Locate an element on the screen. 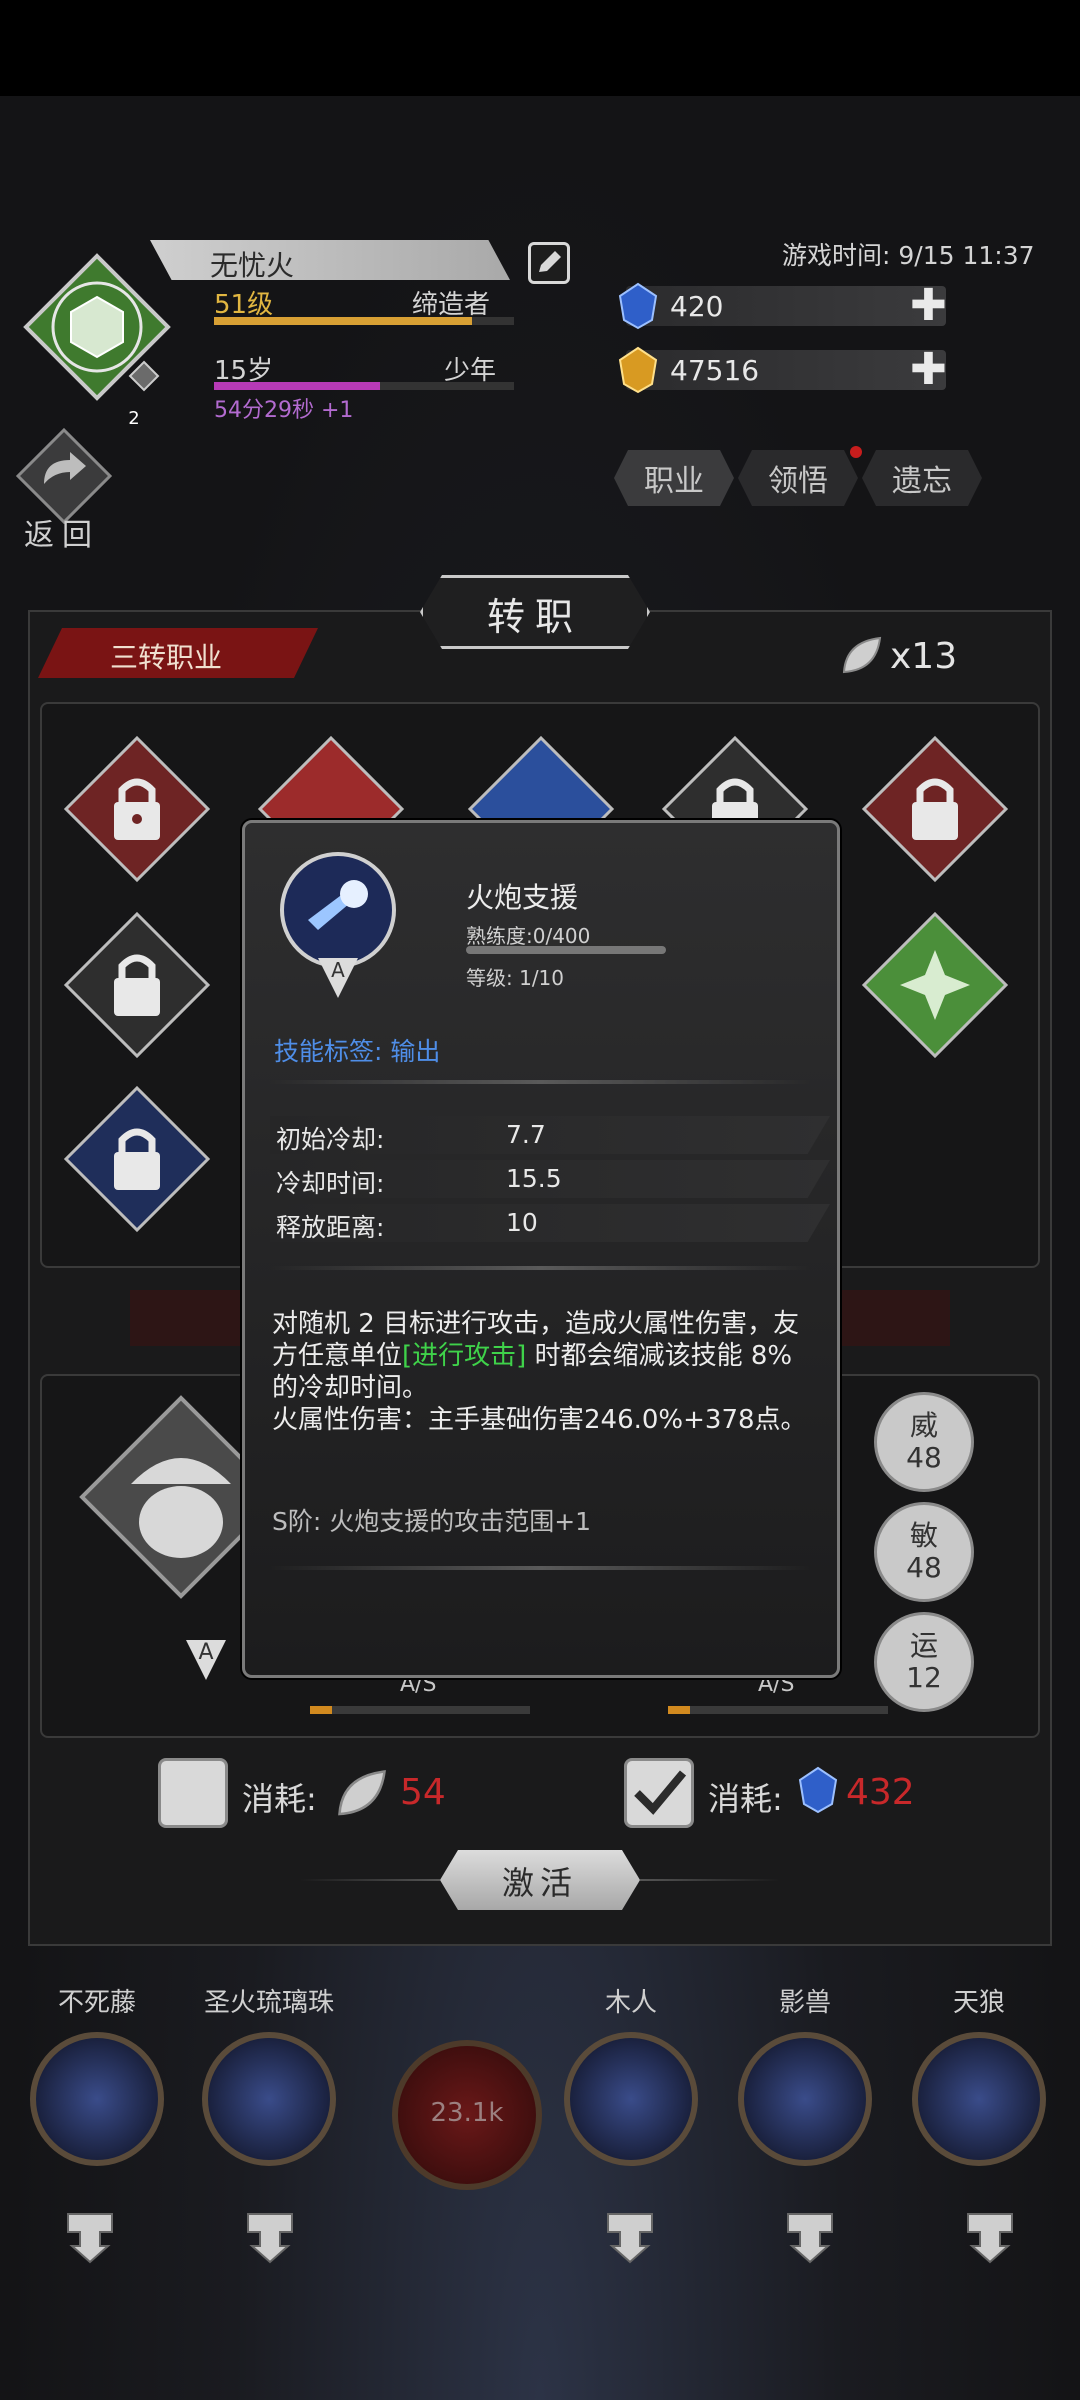 Image resolution: width=1080 pixels, height=2400 pixels. gem-cost-value: 432 is located at coordinates (880, 1792).